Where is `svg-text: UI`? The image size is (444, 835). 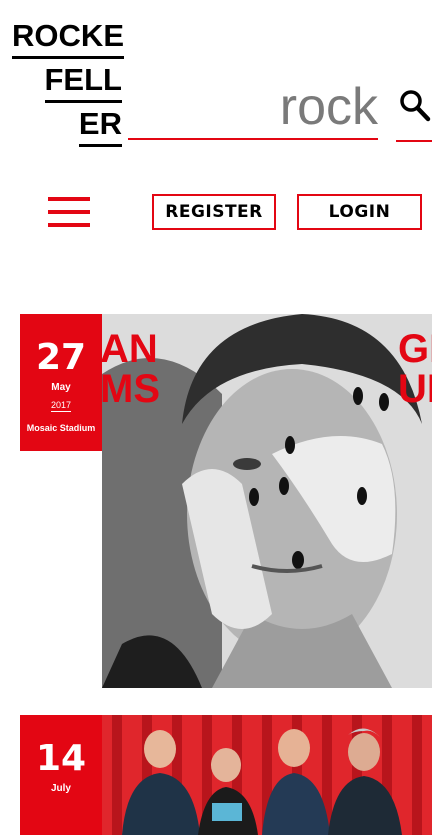 svg-text: UI is located at coordinates (415, 389).